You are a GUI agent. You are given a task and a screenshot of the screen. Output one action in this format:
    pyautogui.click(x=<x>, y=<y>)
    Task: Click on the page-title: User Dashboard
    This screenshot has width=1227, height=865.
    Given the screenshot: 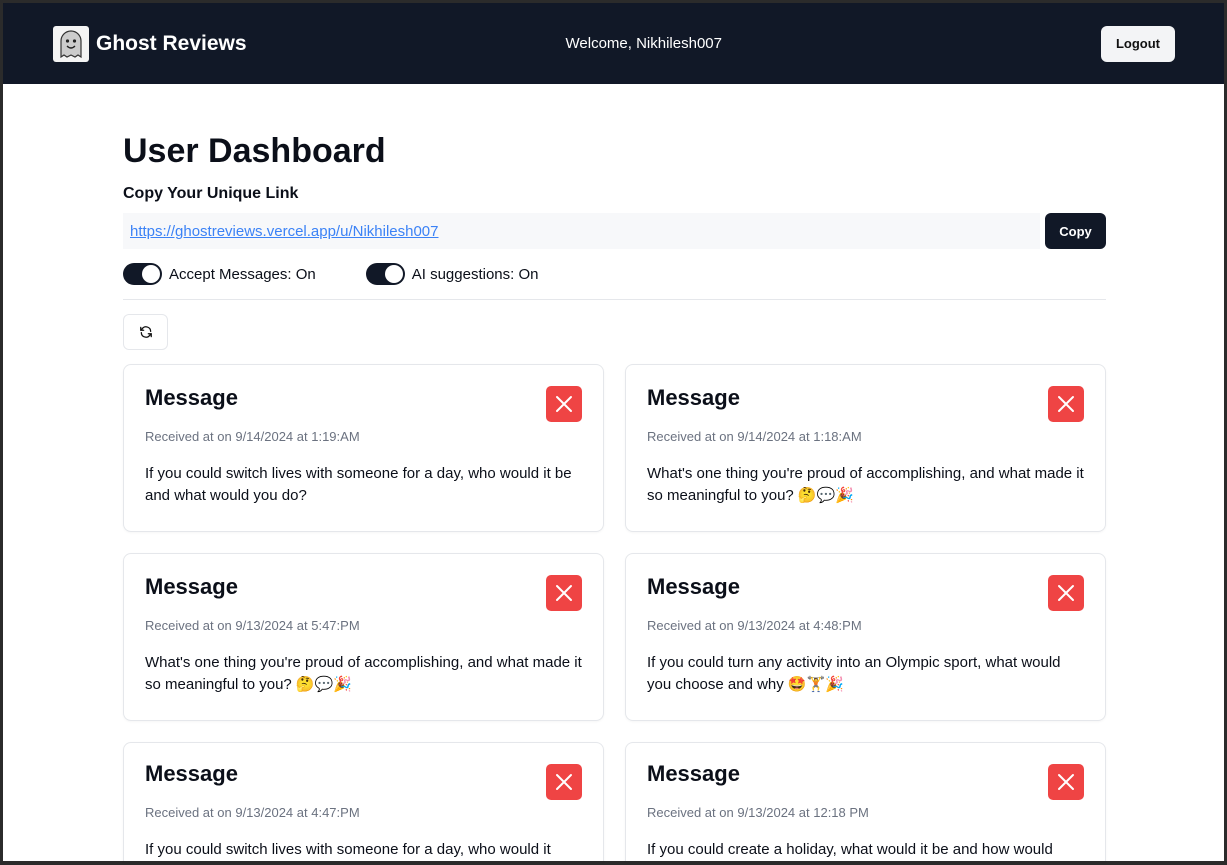 What is the action you would take?
    pyautogui.click(x=254, y=151)
    